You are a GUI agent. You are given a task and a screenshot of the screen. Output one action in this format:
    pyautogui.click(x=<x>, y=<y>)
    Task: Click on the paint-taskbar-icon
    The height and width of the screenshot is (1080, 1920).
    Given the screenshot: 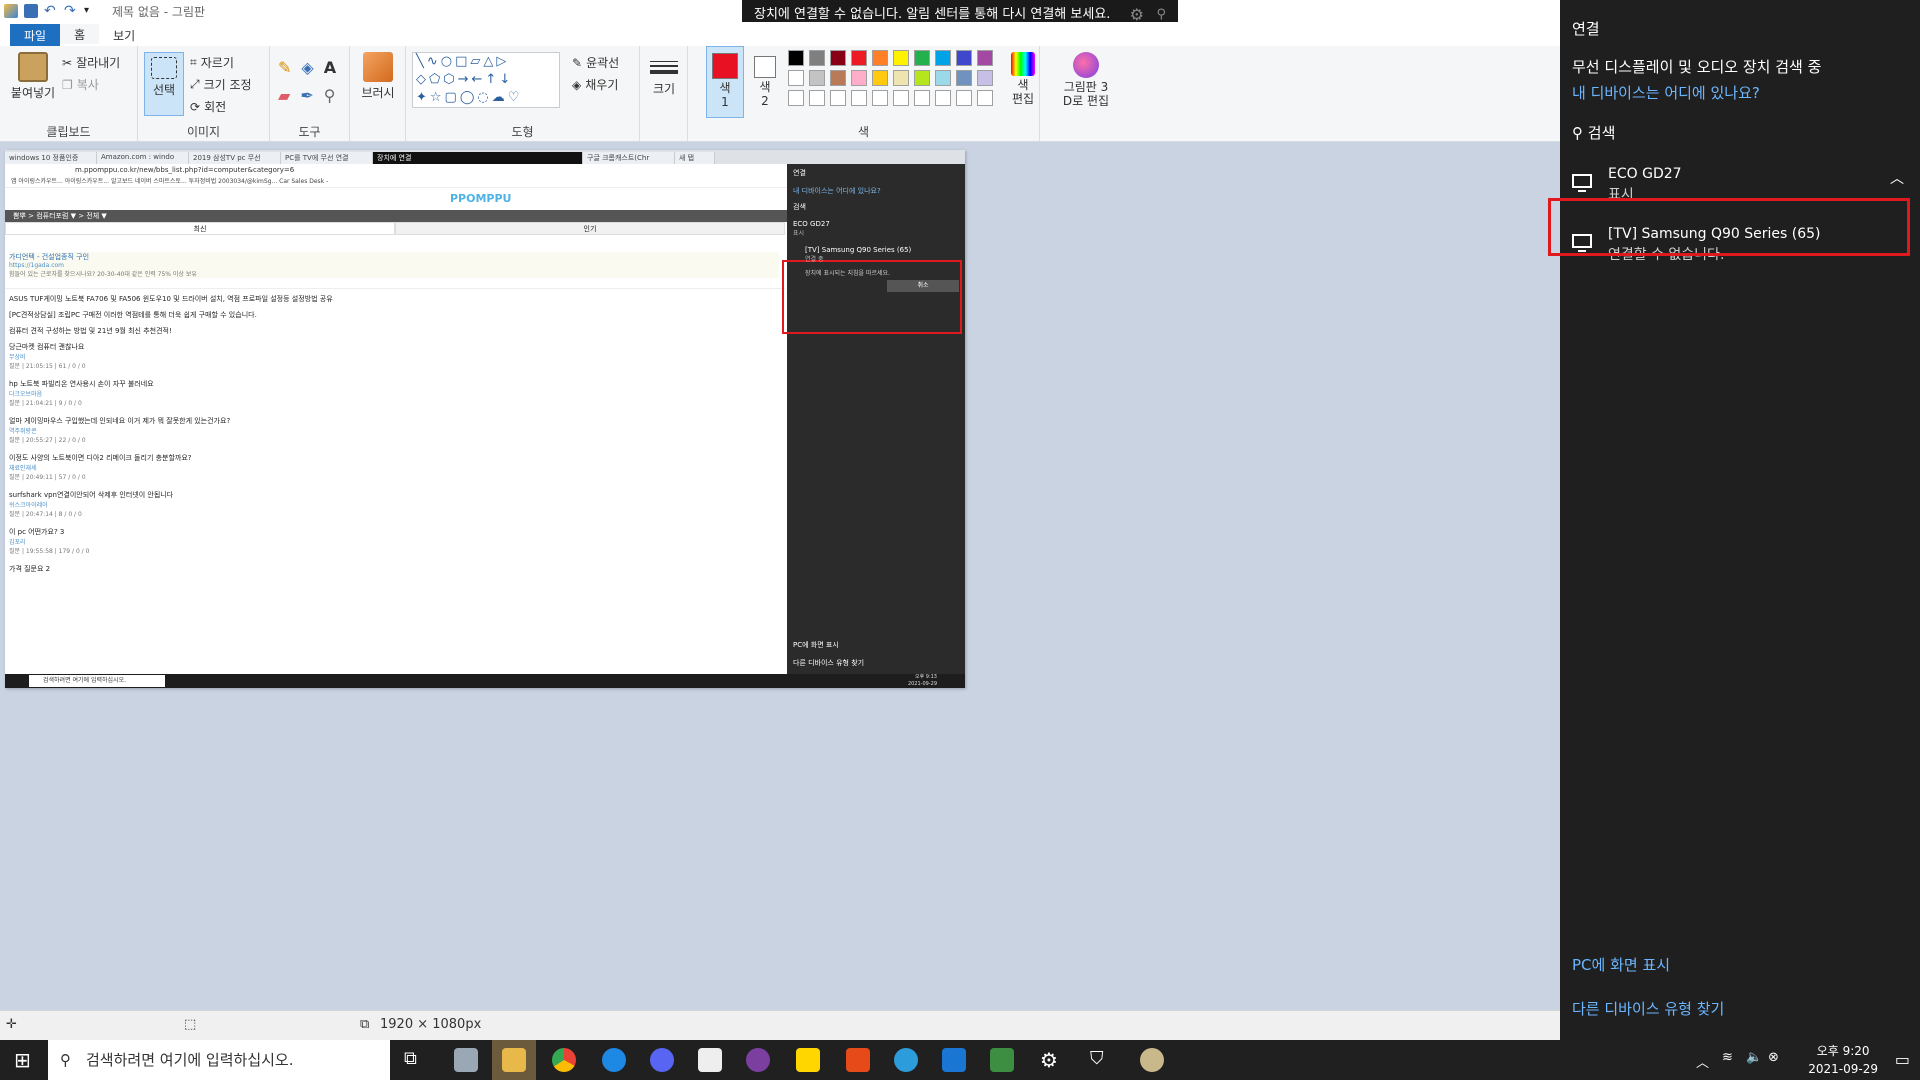 What is the action you would take?
    pyautogui.click(x=1152, y=1060)
    